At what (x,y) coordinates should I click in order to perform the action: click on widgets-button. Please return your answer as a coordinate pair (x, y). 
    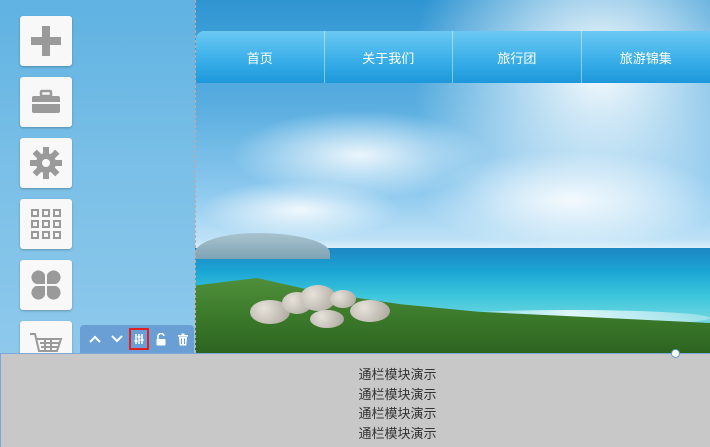
    Looking at the image, I should click on (46, 285).